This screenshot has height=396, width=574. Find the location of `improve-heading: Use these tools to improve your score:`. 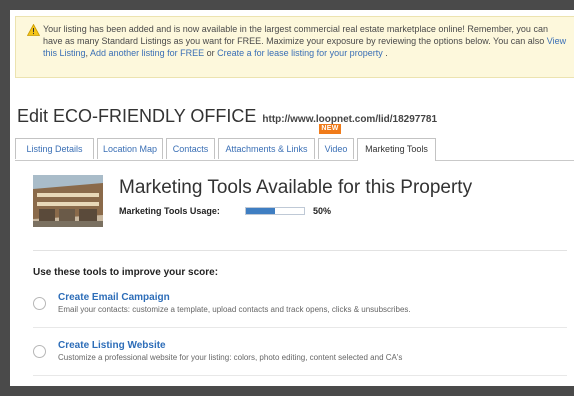

improve-heading: Use these tools to improve your score: is located at coordinates (126, 272).